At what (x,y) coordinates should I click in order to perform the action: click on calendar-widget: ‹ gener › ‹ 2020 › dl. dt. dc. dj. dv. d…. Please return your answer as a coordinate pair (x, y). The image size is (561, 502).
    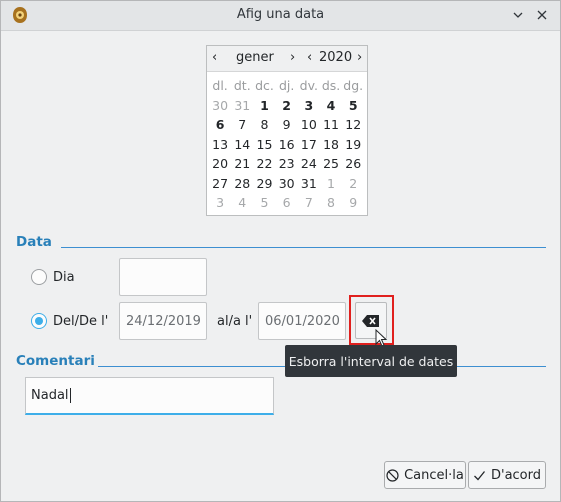
    Looking at the image, I should click on (287, 130).